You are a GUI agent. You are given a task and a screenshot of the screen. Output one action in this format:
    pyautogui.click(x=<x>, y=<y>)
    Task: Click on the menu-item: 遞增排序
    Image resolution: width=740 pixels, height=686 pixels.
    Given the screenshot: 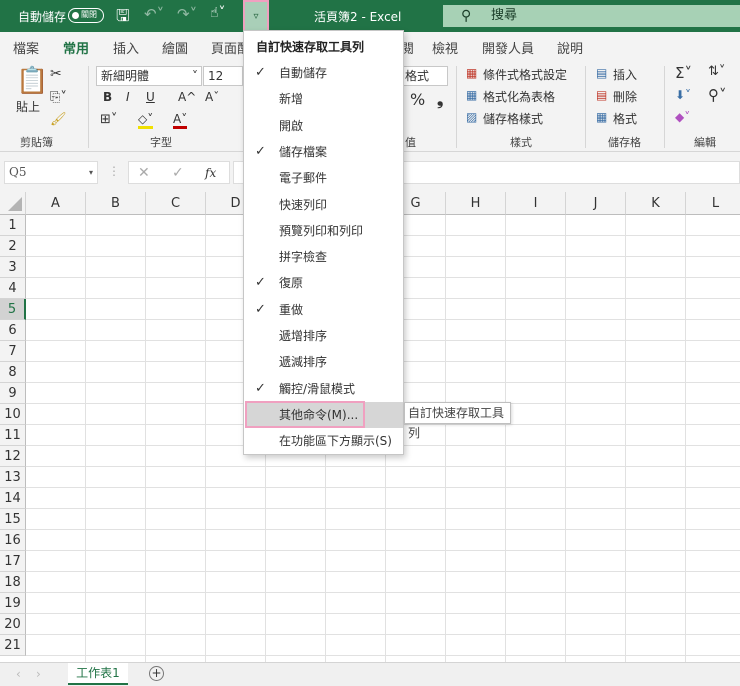 What is the action you would take?
    pyautogui.click(x=324, y=336)
    